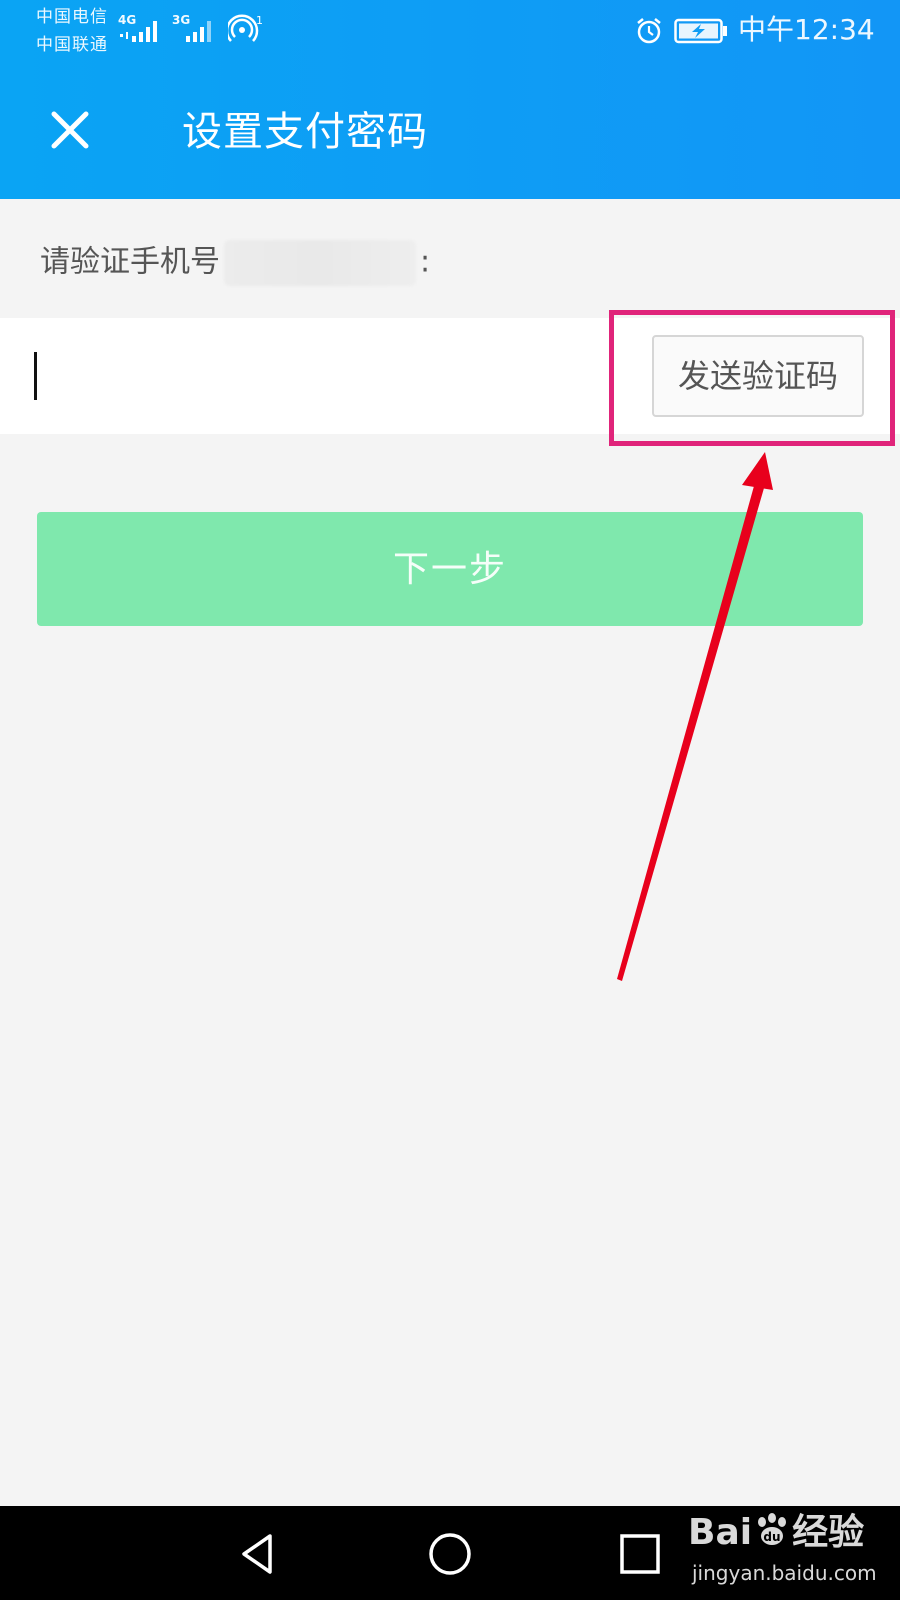  Describe the element at coordinates (450, 99) in the screenshot. I see `app-header: 中国电信 中国联通 4G 3G 1 中午12:34 设置支付密码` at that location.